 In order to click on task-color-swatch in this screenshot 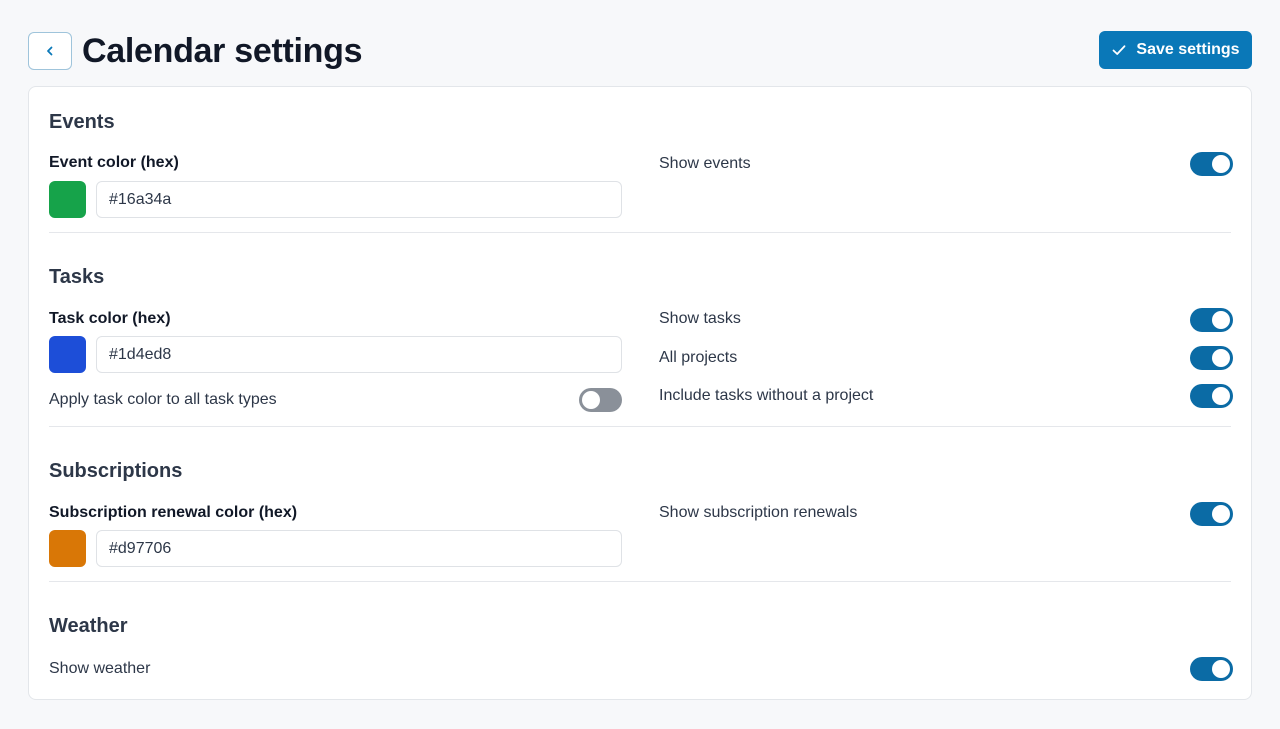, I will do `click(67, 354)`.